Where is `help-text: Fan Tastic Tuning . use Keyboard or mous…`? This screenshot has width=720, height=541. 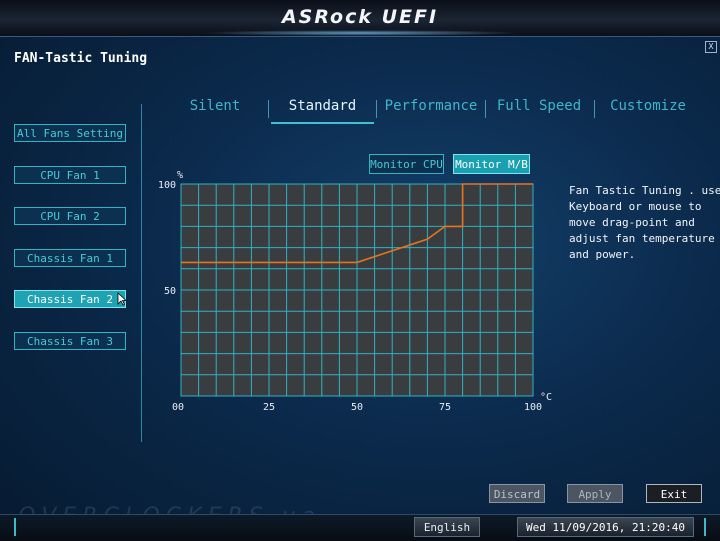 help-text: Fan Tastic Tuning . use Keyboard or mous… is located at coordinates (644, 223).